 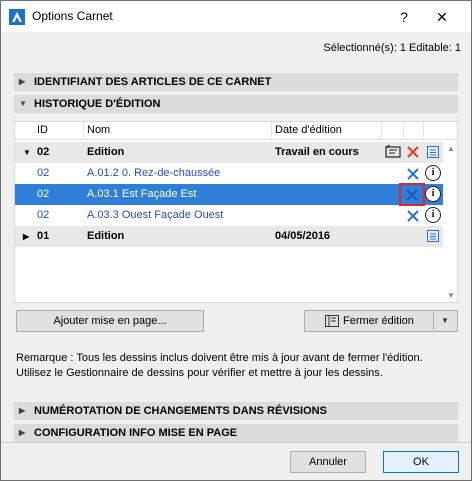 What do you see at coordinates (236, 104) in the screenshot?
I see `section-historique: ▼ HISTORIQUE D'ÉDITION` at bounding box center [236, 104].